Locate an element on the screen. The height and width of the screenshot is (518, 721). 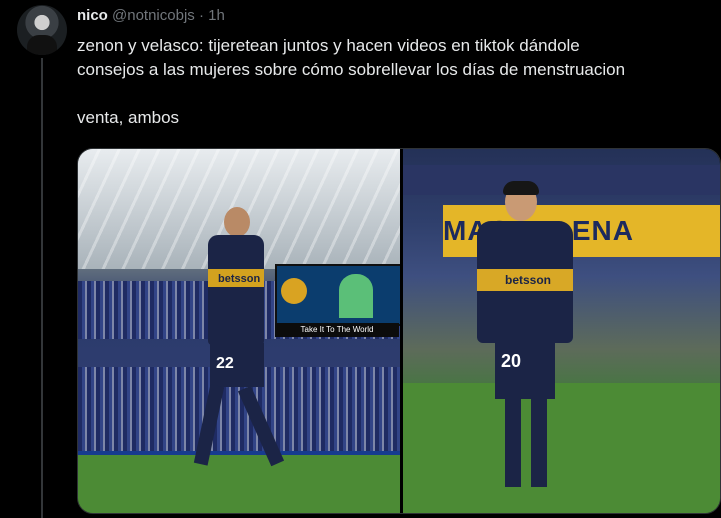
shorts-number: 20 is located at coordinates (511, 361).